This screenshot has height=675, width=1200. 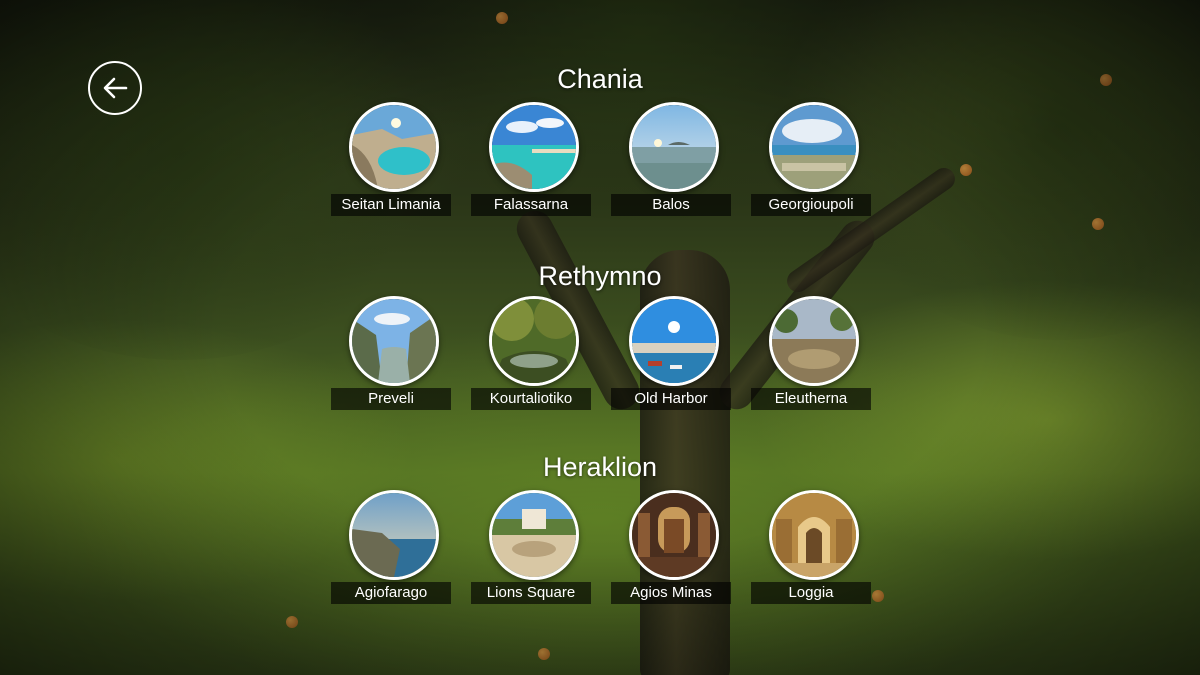 What do you see at coordinates (671, 593) in the screenshot?
I see `place-label: Agios Minas` at bounding box center [671, 593].